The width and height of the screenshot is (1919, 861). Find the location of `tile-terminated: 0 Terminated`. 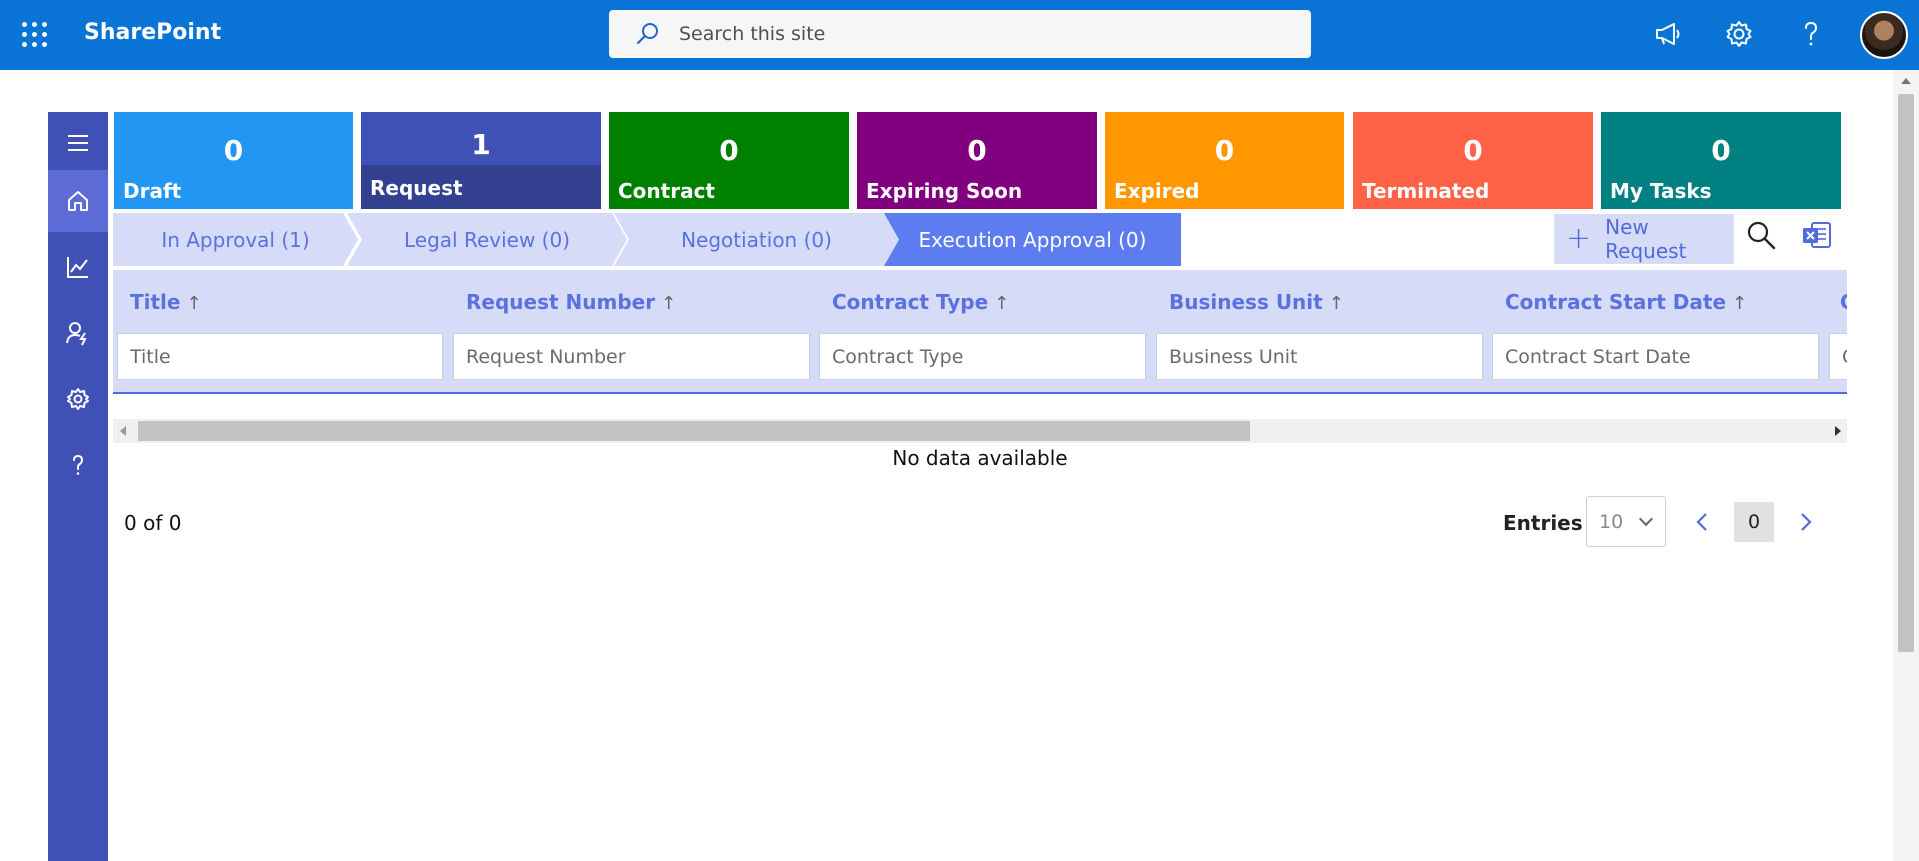

tile-terminated: 0 Terminated is located at coordinates (1473, 160).